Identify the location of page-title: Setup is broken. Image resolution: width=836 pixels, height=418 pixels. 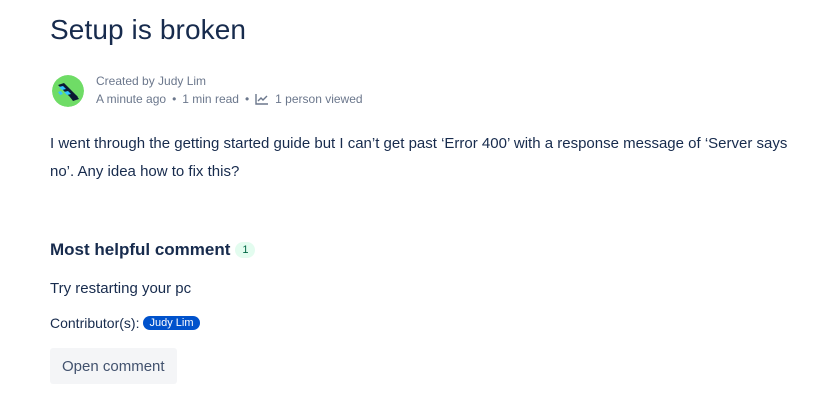
(148, 29).